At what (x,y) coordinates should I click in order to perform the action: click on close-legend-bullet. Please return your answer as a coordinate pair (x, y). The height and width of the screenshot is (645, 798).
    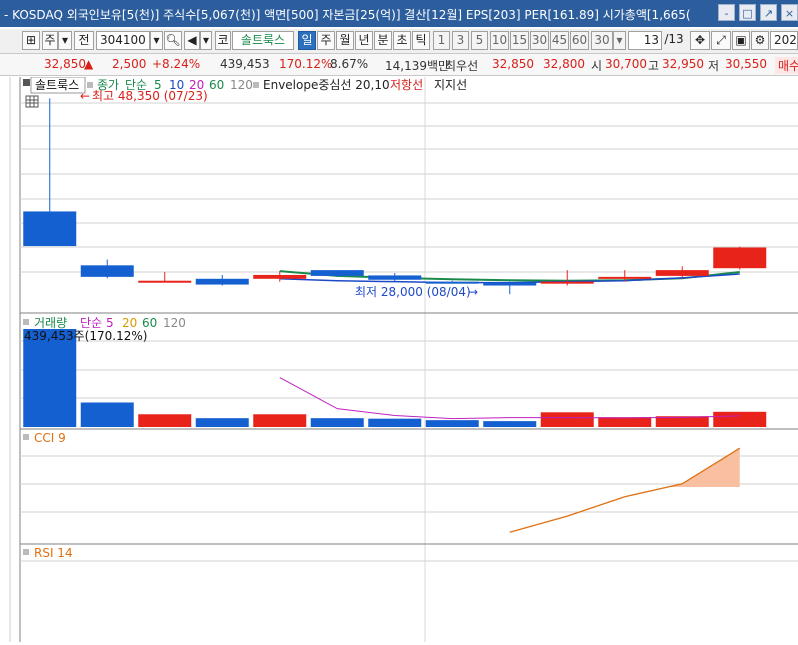
    Looking at the image, I should click on (90, 85).